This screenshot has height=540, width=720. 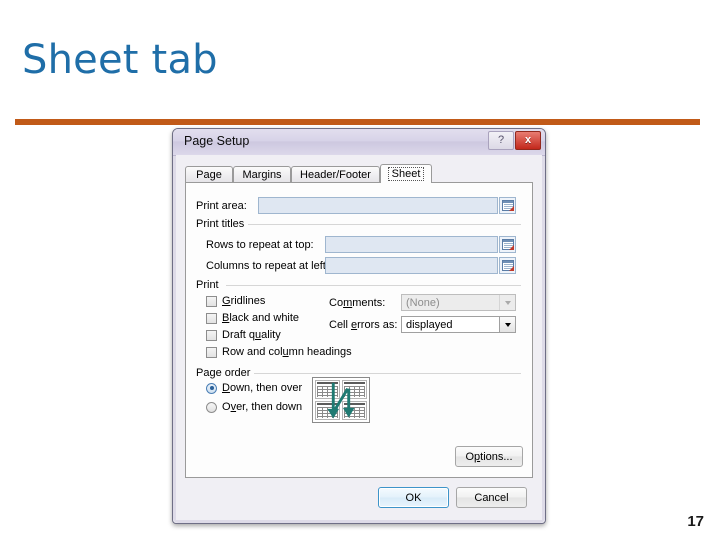 What do you see at coordinates (363, 324) in the screenshot?
I see `cell-errors-label: Cell errors as:` at bounding box center [363, 324].